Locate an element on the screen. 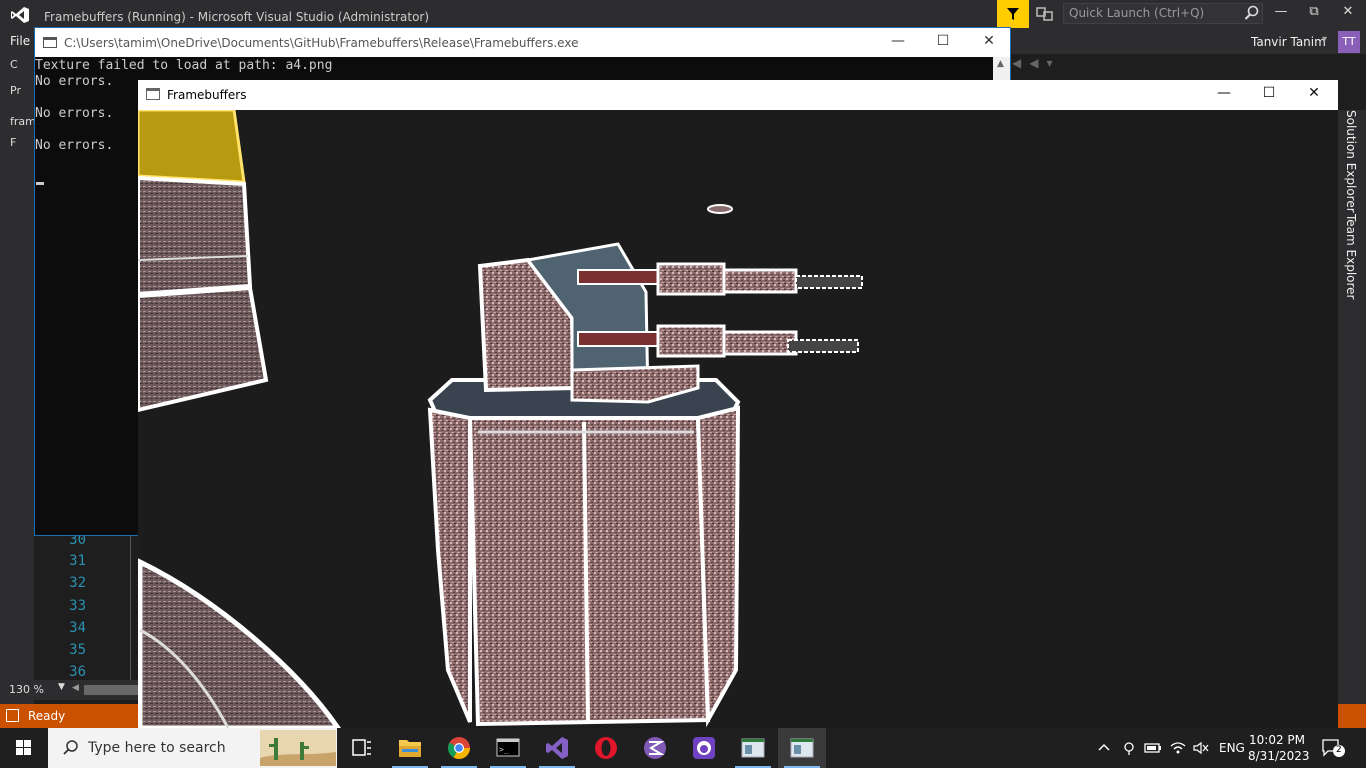 The height and width of the screenshot is (768, 1366). line-number: 33 is located at coordinates (77, 606).